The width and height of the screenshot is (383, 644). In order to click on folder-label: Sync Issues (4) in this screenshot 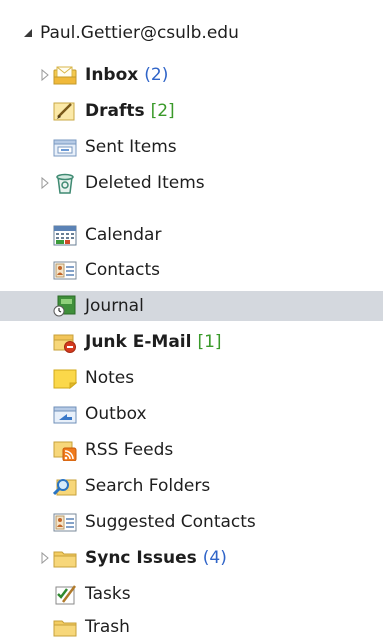, I will do `click(156, 558)`.